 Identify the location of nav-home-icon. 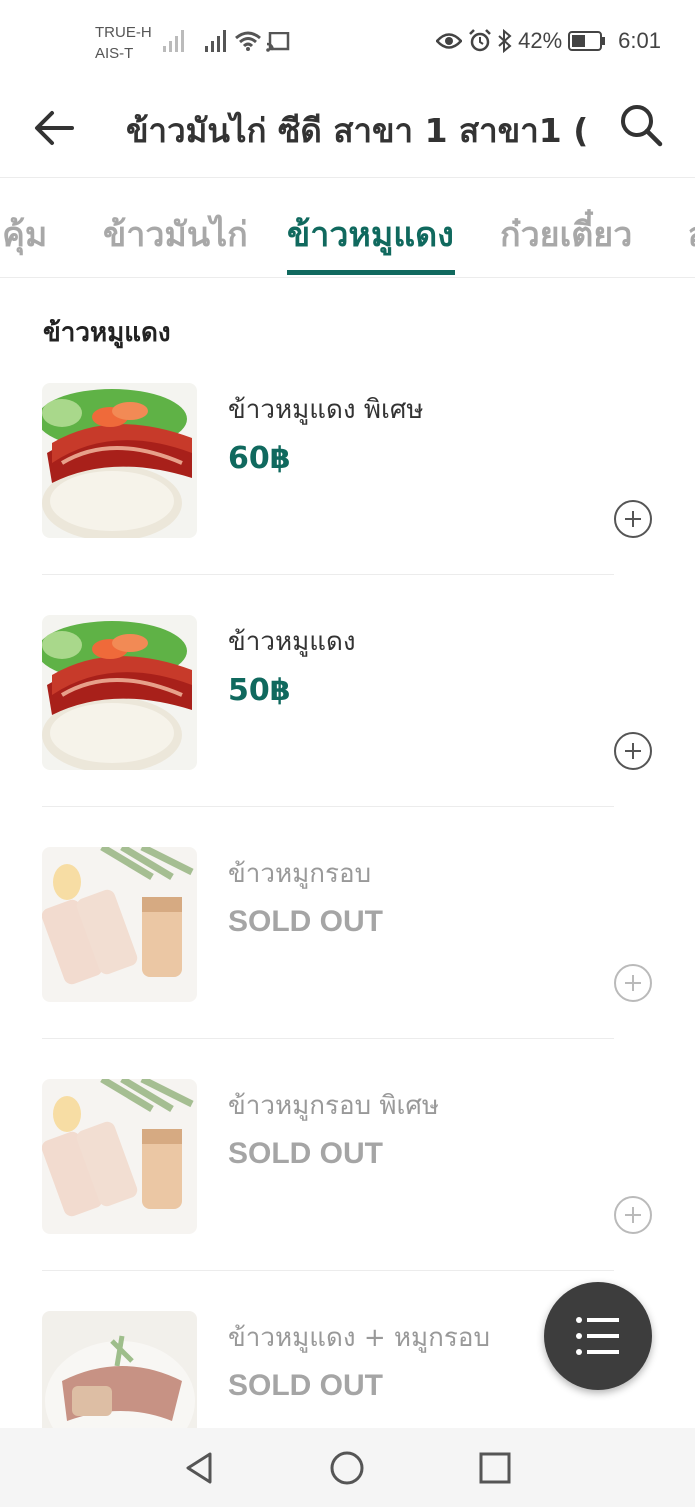
(347, 1468).